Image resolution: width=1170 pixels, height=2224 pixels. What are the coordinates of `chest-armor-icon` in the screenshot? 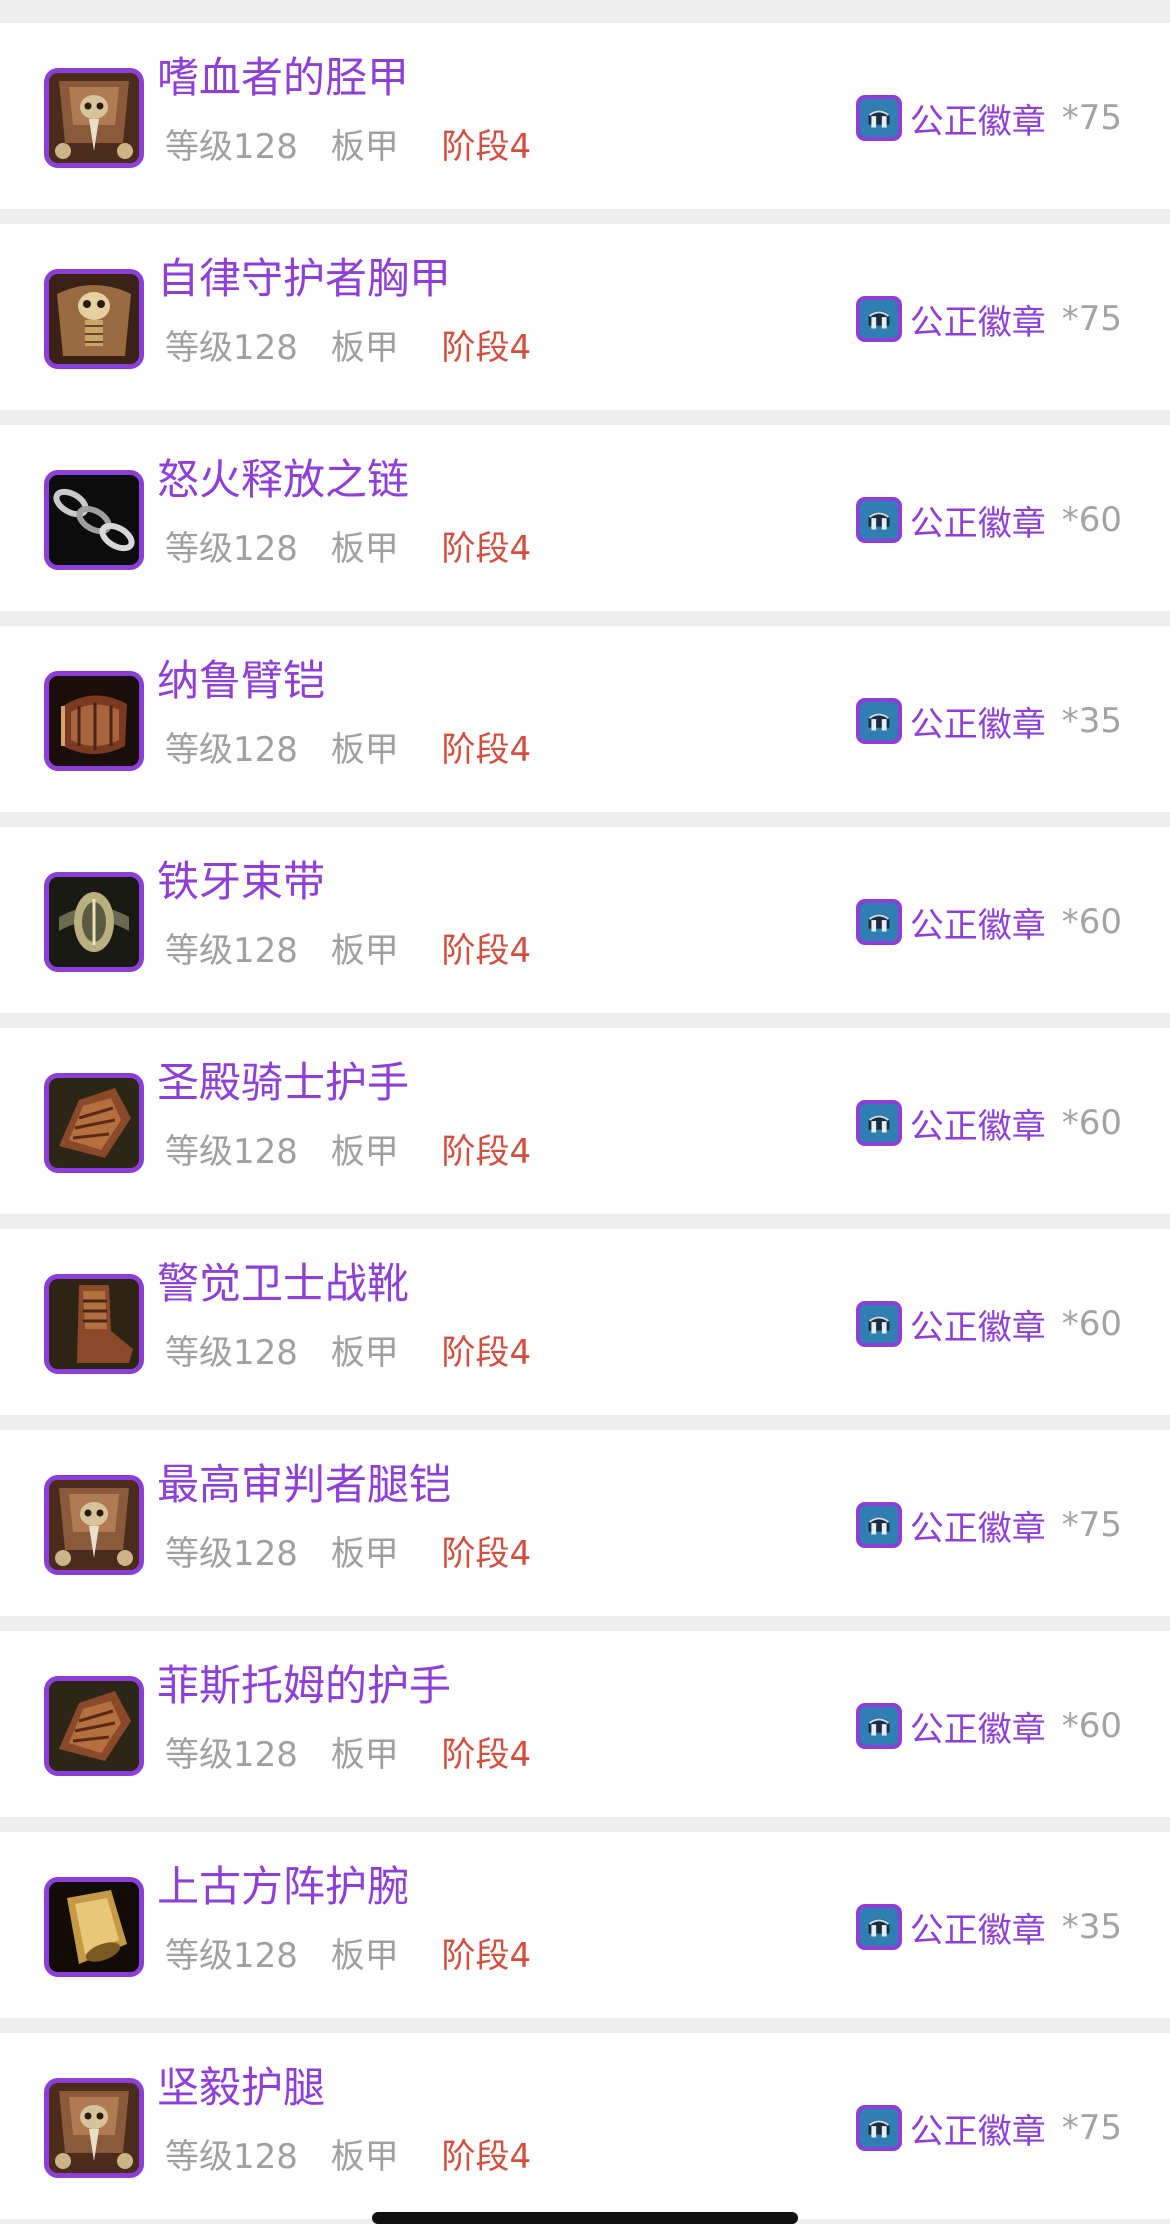 It's located at (94, 319).